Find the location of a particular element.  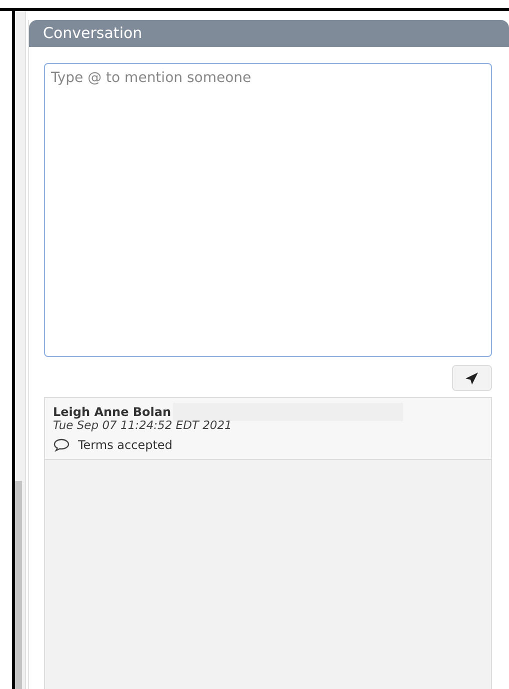

paper-plane-icon is located at coordinates (472, 378).